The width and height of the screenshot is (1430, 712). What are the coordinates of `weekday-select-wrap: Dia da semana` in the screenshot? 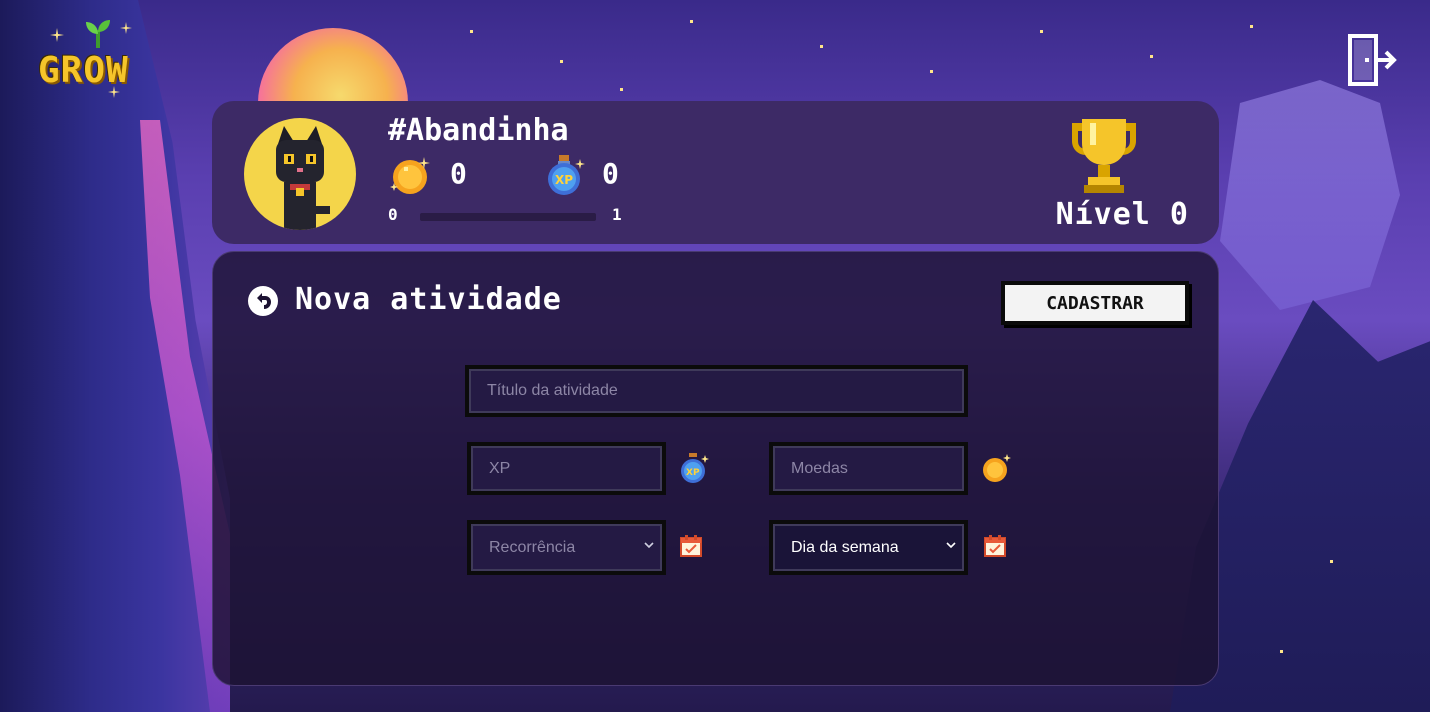 It's located at (868, 547).